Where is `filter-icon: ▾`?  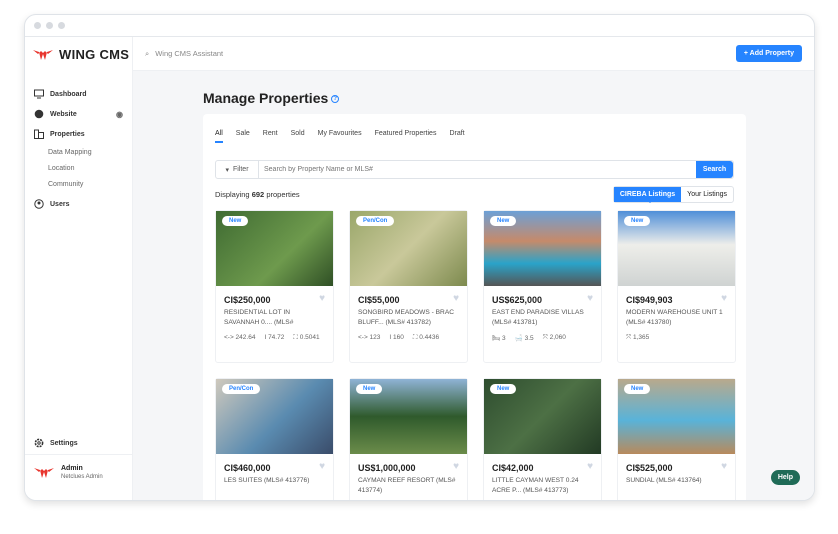
filter-icon: ▾ is located at coordinates (227, 170).